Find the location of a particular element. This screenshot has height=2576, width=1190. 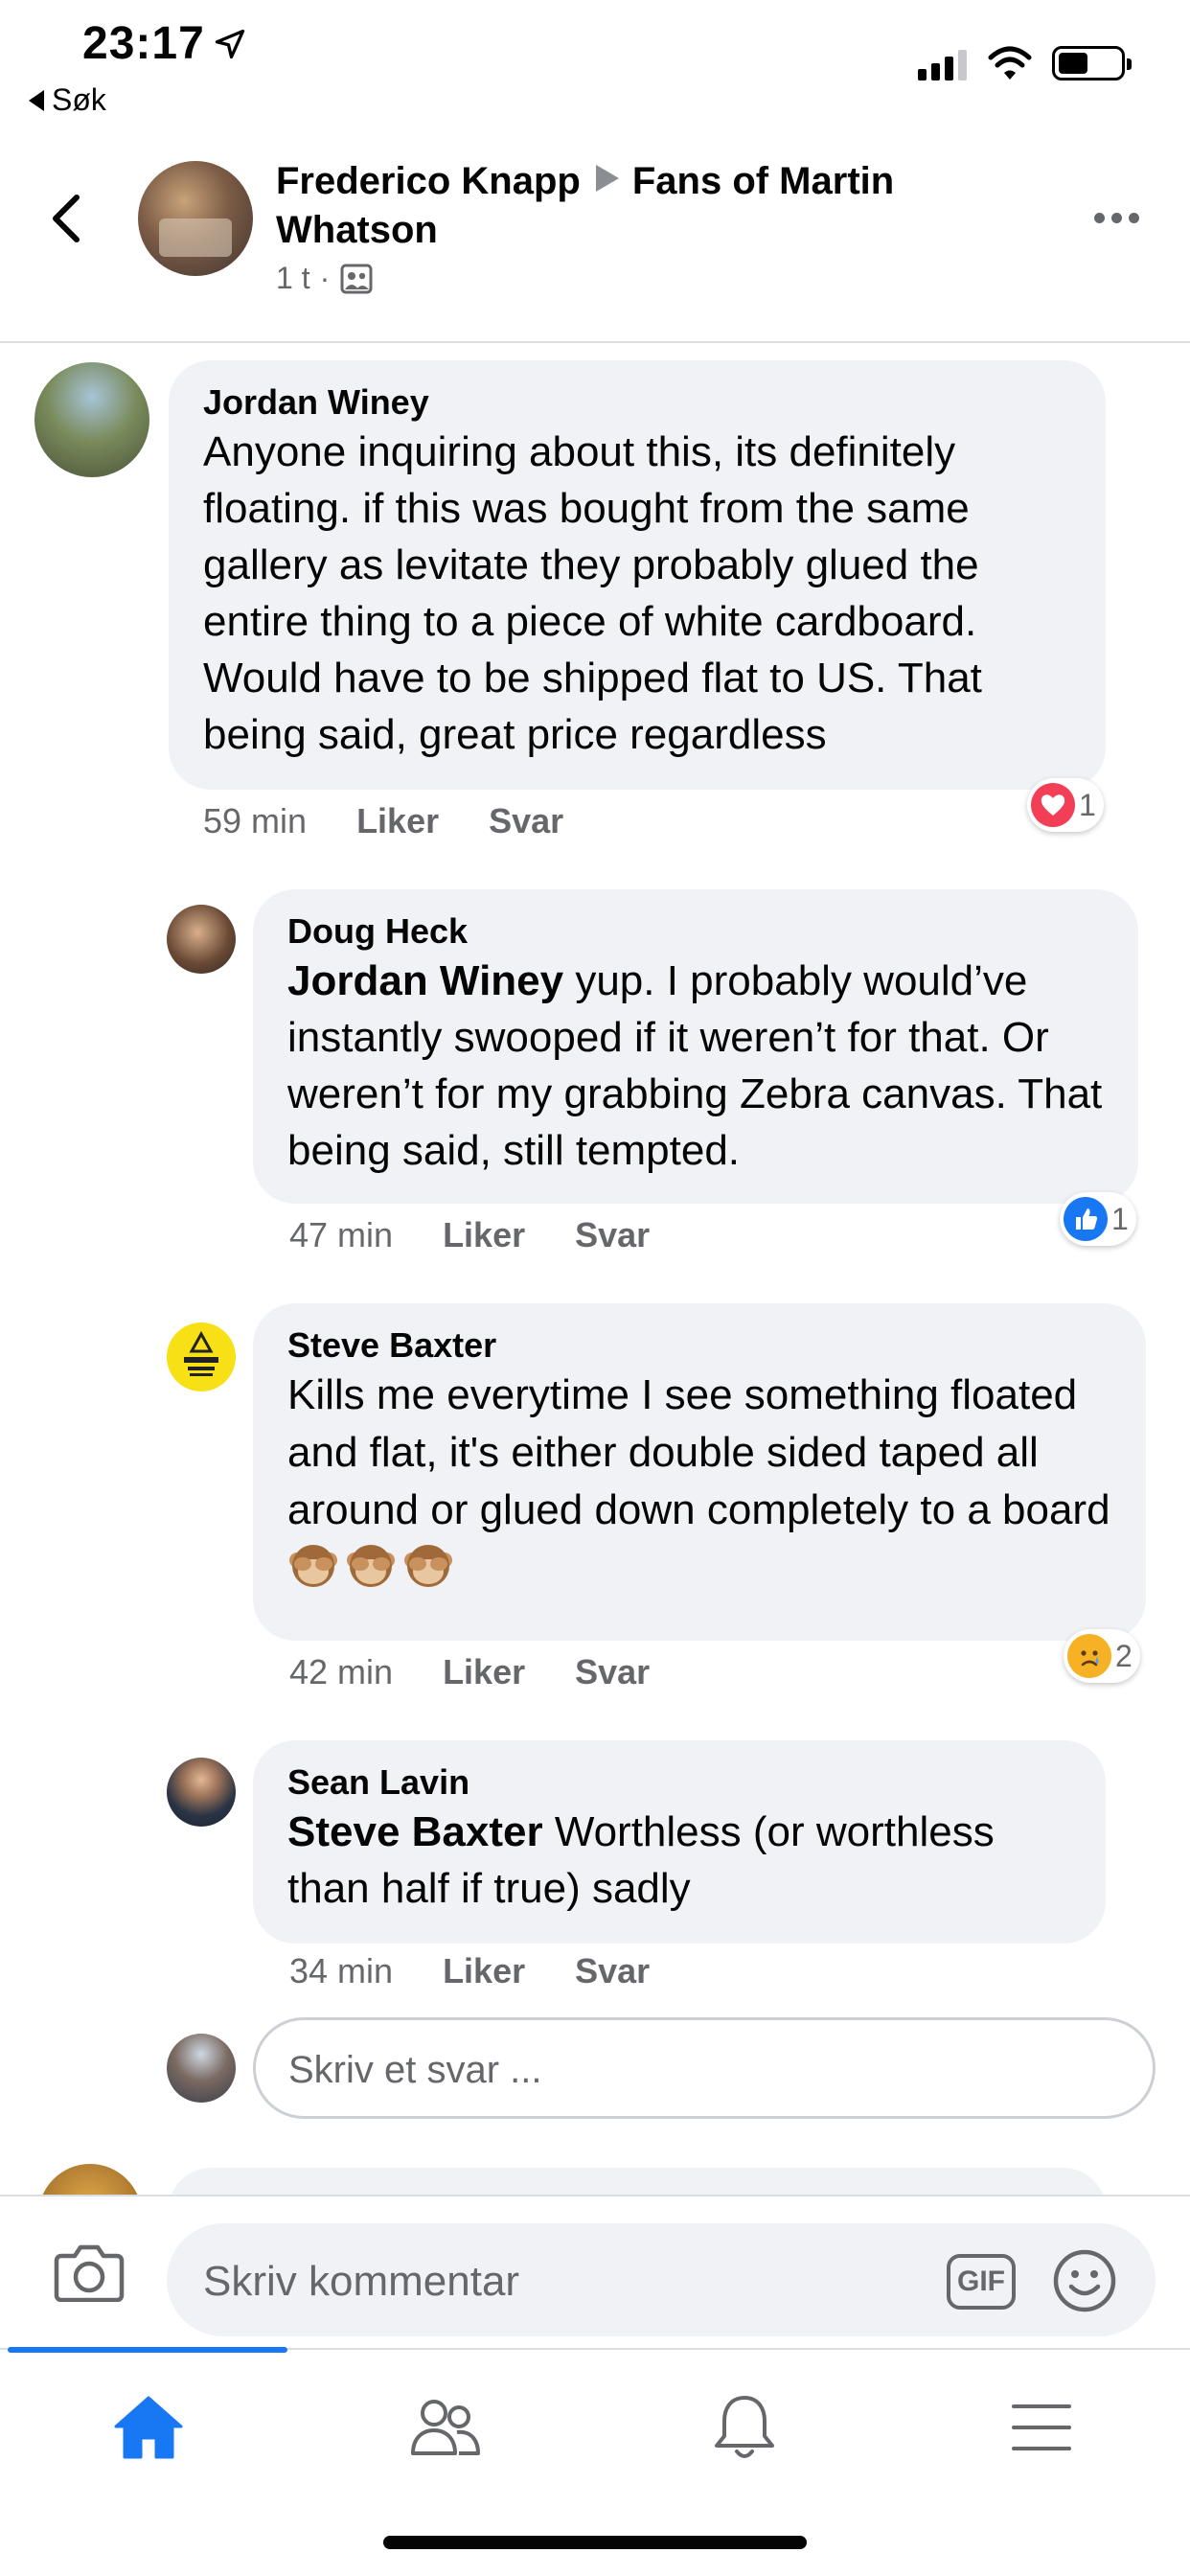

post-time: 1 t is located at coordinates (293, 278).